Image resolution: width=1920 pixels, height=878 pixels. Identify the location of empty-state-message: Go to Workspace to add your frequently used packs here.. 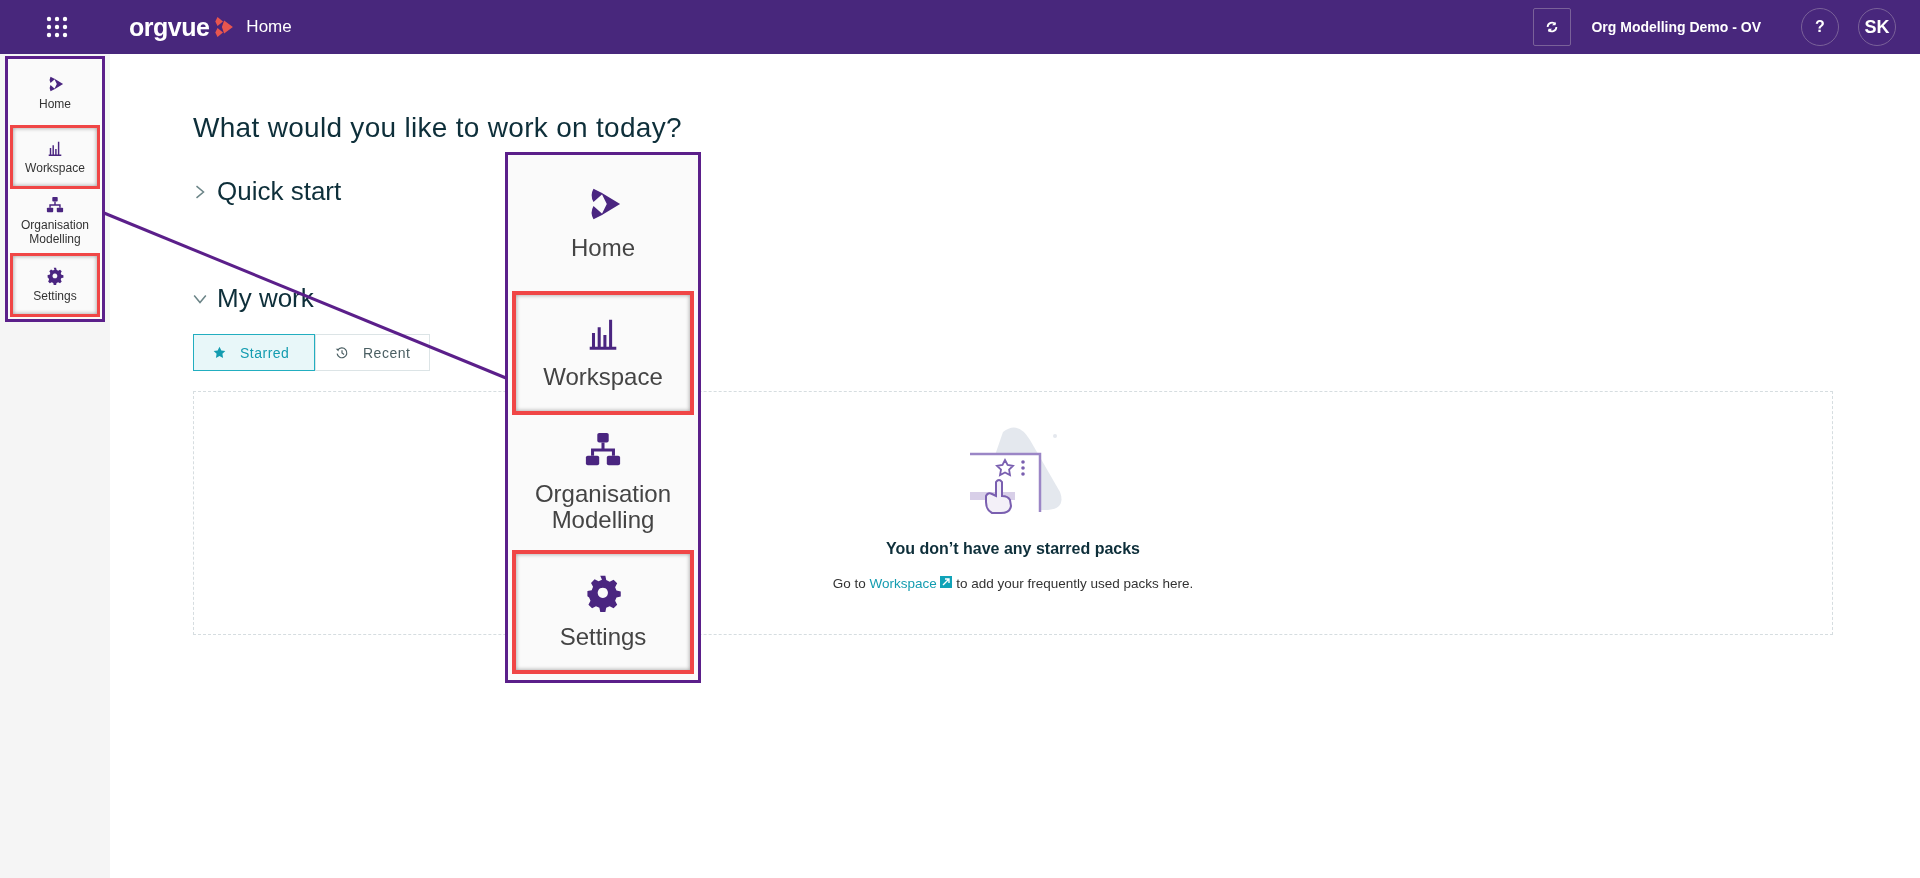
(1013, 583).